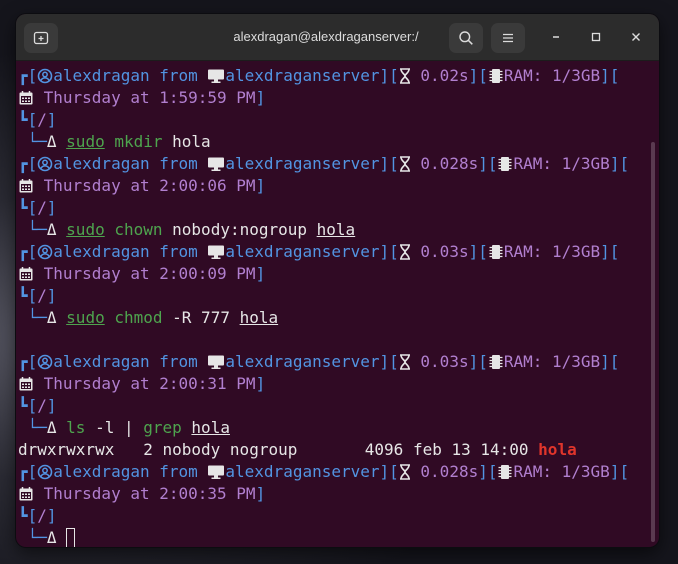 This screenshot has height=564, width=678. I want to click on new-tab-icon, so click(41, 38).